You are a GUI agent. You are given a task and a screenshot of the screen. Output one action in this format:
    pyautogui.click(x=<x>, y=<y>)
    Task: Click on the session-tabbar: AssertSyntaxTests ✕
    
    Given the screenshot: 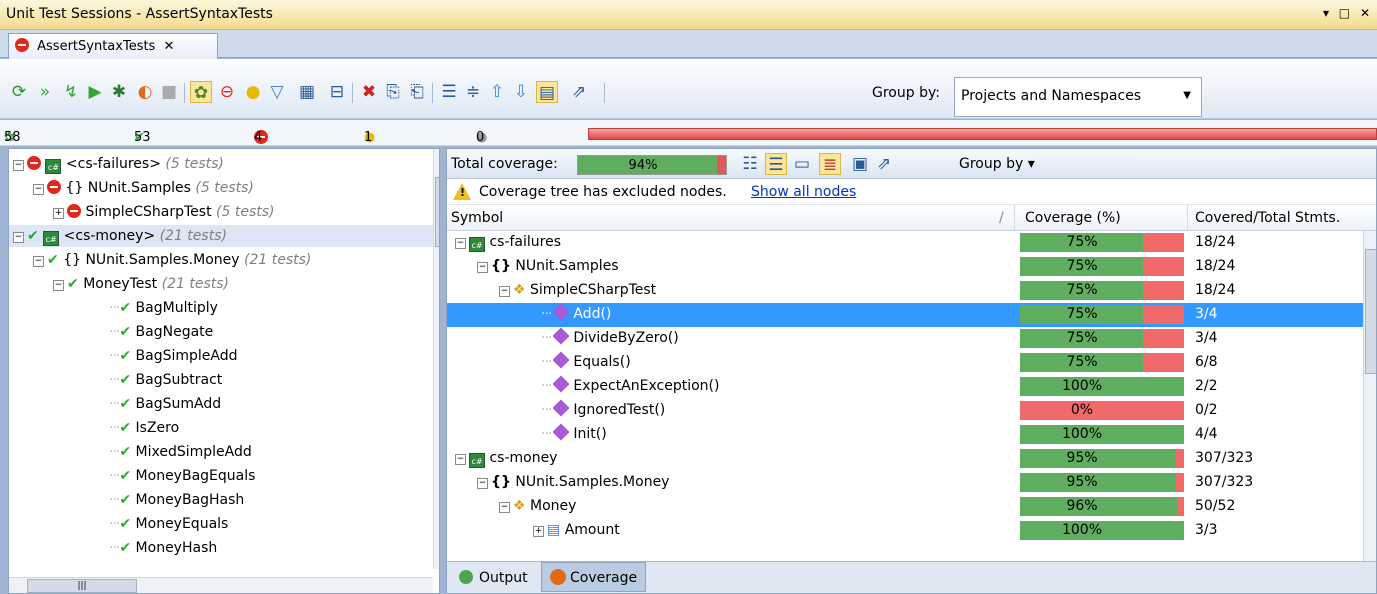 What is the action you would take?
    pyautogui.click(x=688, y=44)
    